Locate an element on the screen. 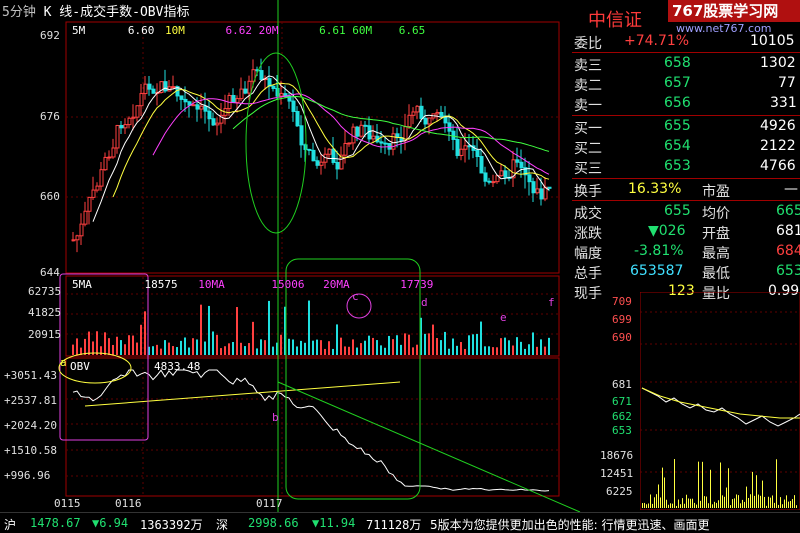 Image resolution: width=800 pixels, height=533 pixels. stat-row-change: 涨跌 ▼026 开盘 681 is located at coordinates (687, 232).